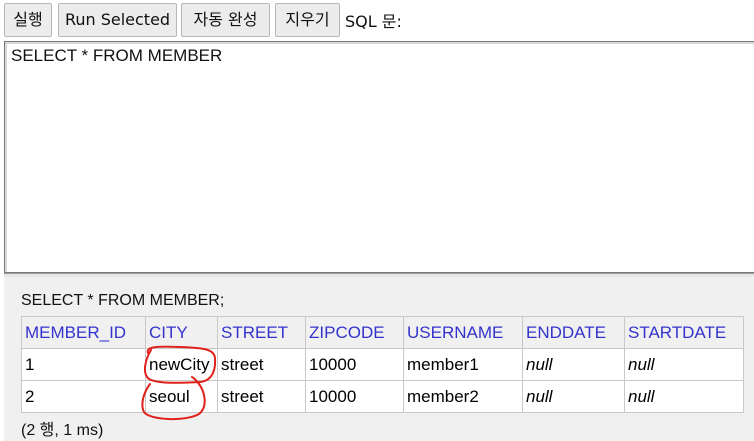 This screenshot has height=441, width=754. What do you see at coordinates (354, 332) in the screenshot?
I see `column-header-zipcode: ZIPCODE` at bounding box center [354, 332].